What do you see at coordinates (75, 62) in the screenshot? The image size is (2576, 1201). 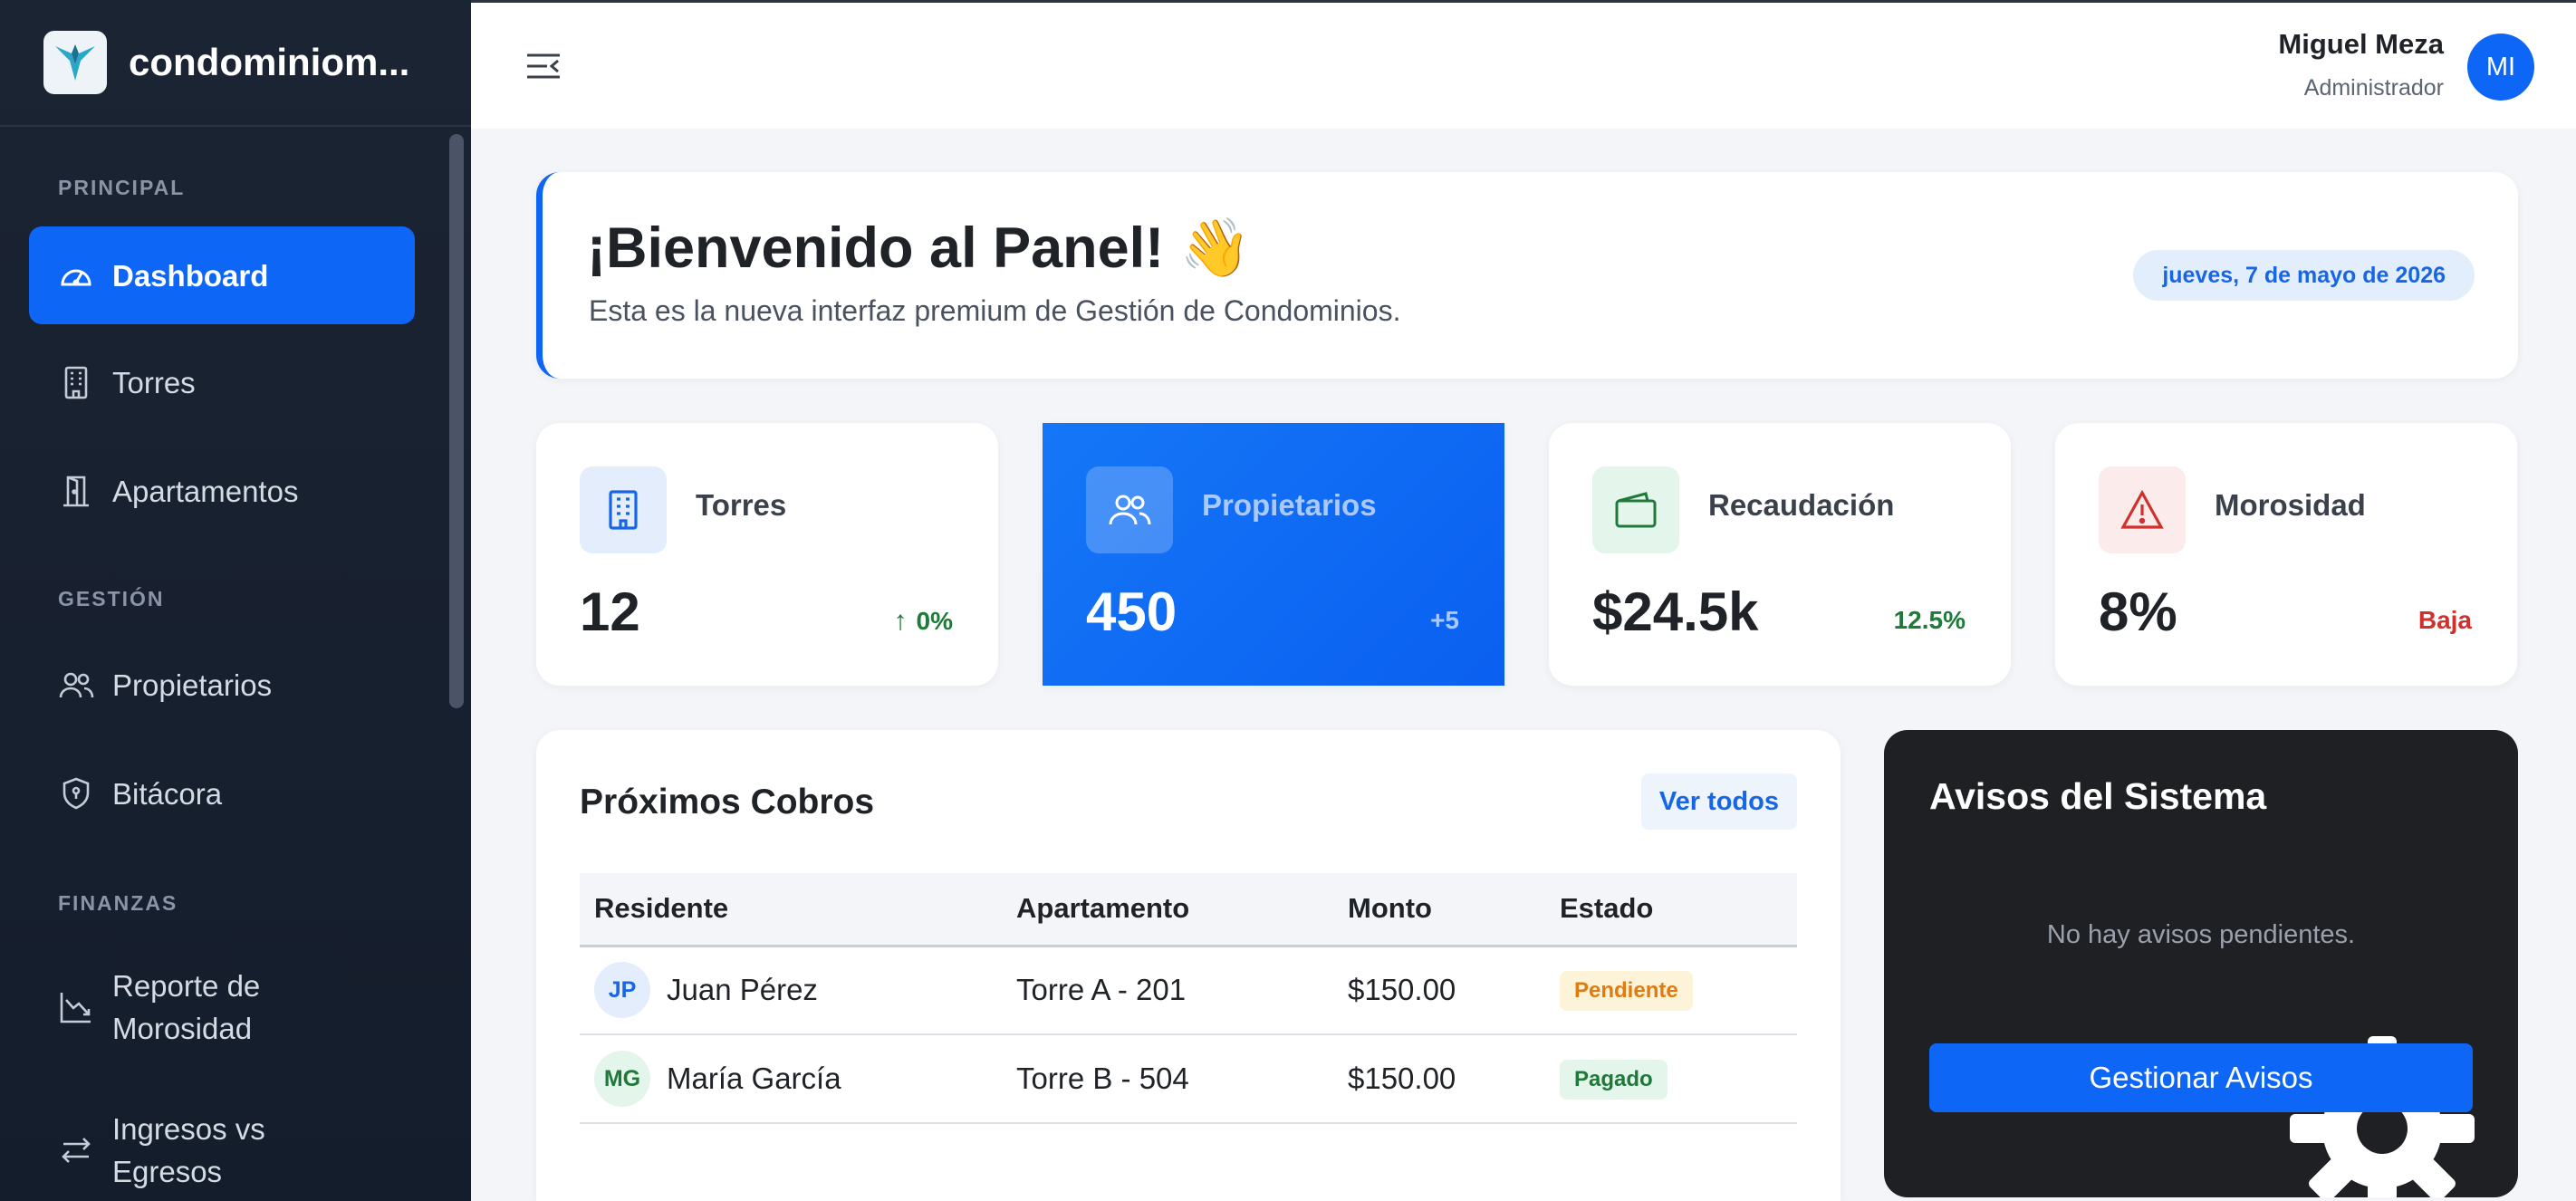 I see `logo-icon` at bounding box center [75, 62].